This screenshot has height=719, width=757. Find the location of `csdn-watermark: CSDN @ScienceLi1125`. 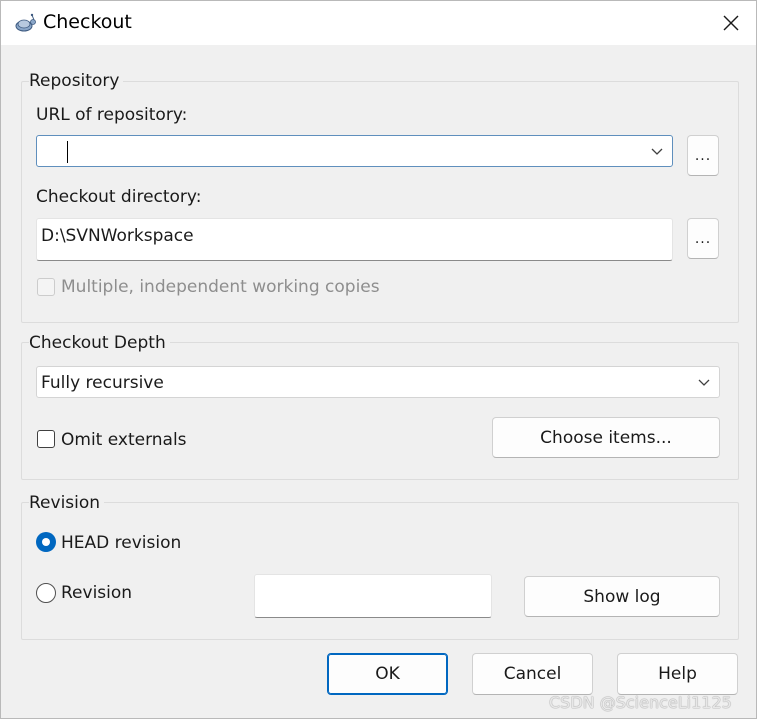

csdn-watermark: CSDN @ScienceLi1125 is located at coordinates (640, 702).